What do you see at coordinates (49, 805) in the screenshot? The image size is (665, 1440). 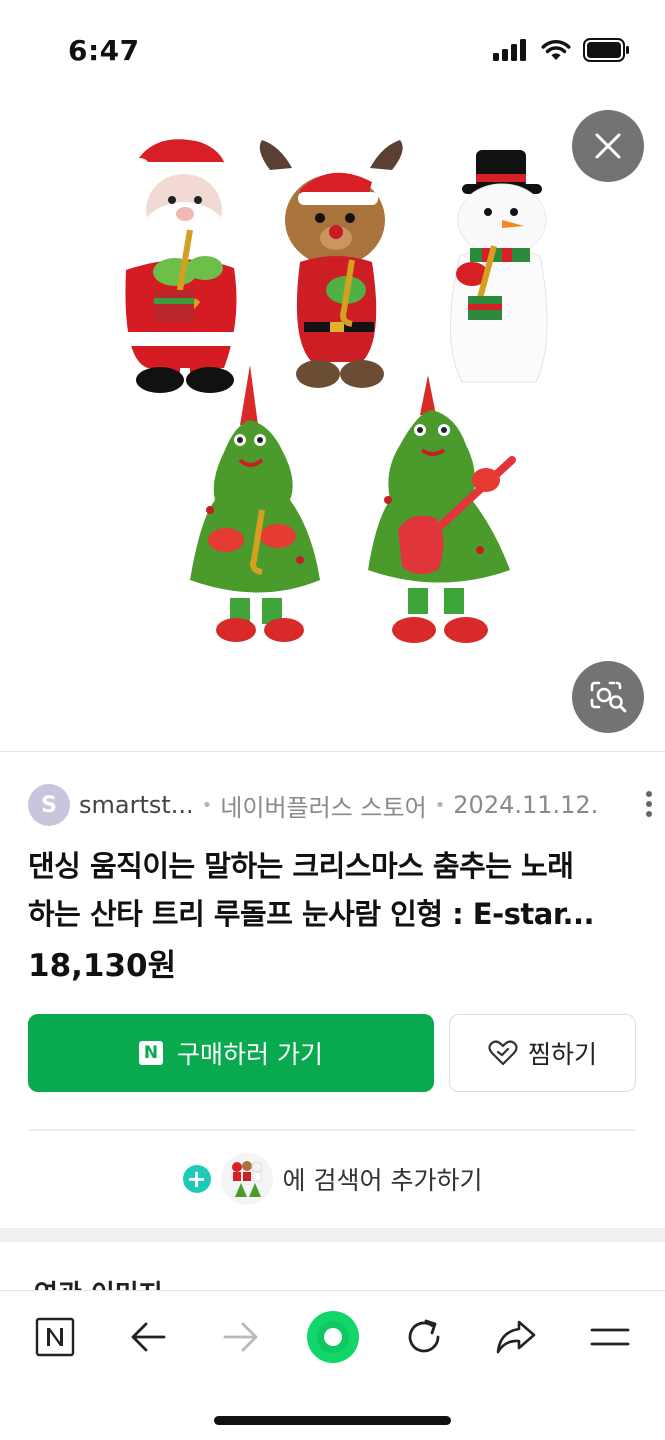 I see `seller-avatar: S` at bounding box center [49, 805].